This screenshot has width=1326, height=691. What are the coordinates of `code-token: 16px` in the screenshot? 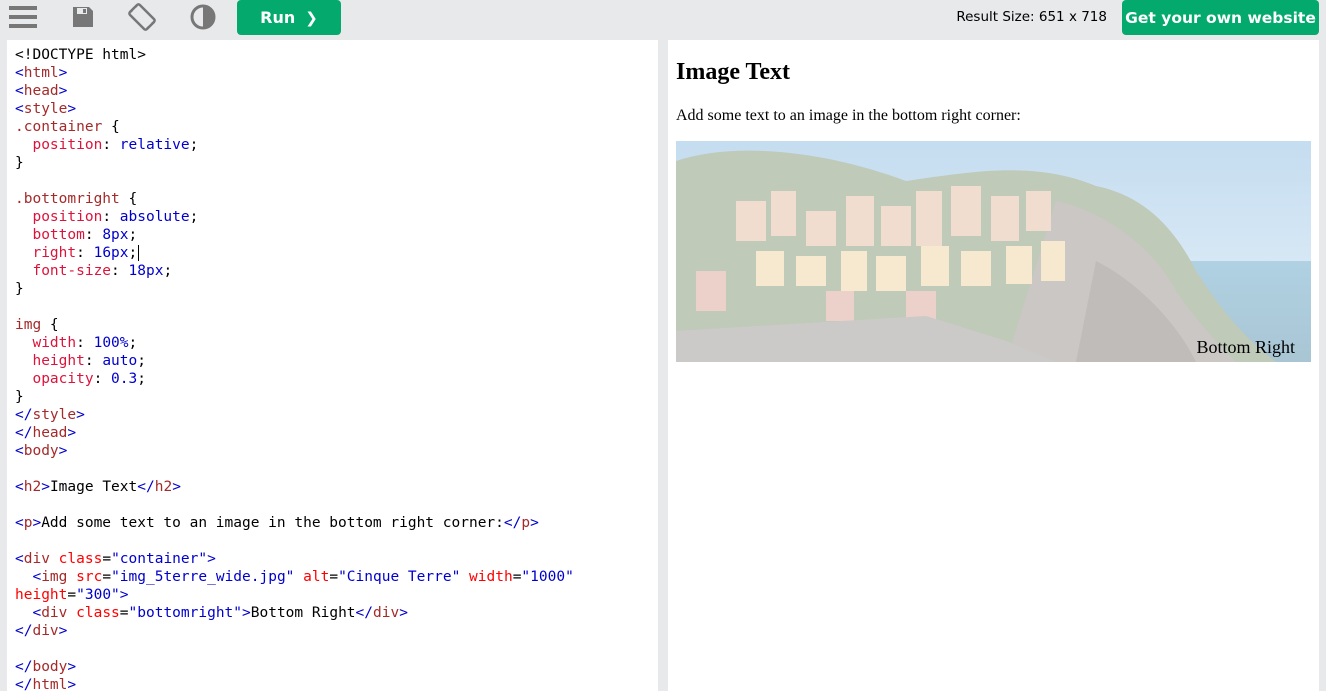 It's located at (111, 253).